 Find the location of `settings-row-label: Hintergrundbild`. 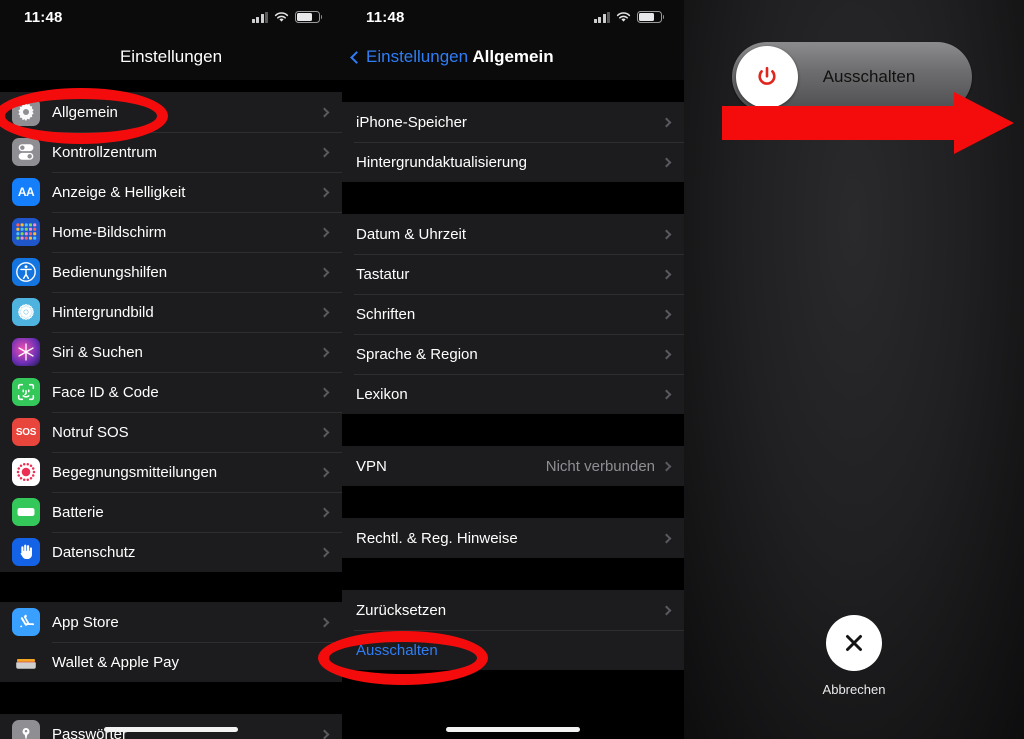

settings-row-label: Hintergrundbild is located at coordinates (103, 312).